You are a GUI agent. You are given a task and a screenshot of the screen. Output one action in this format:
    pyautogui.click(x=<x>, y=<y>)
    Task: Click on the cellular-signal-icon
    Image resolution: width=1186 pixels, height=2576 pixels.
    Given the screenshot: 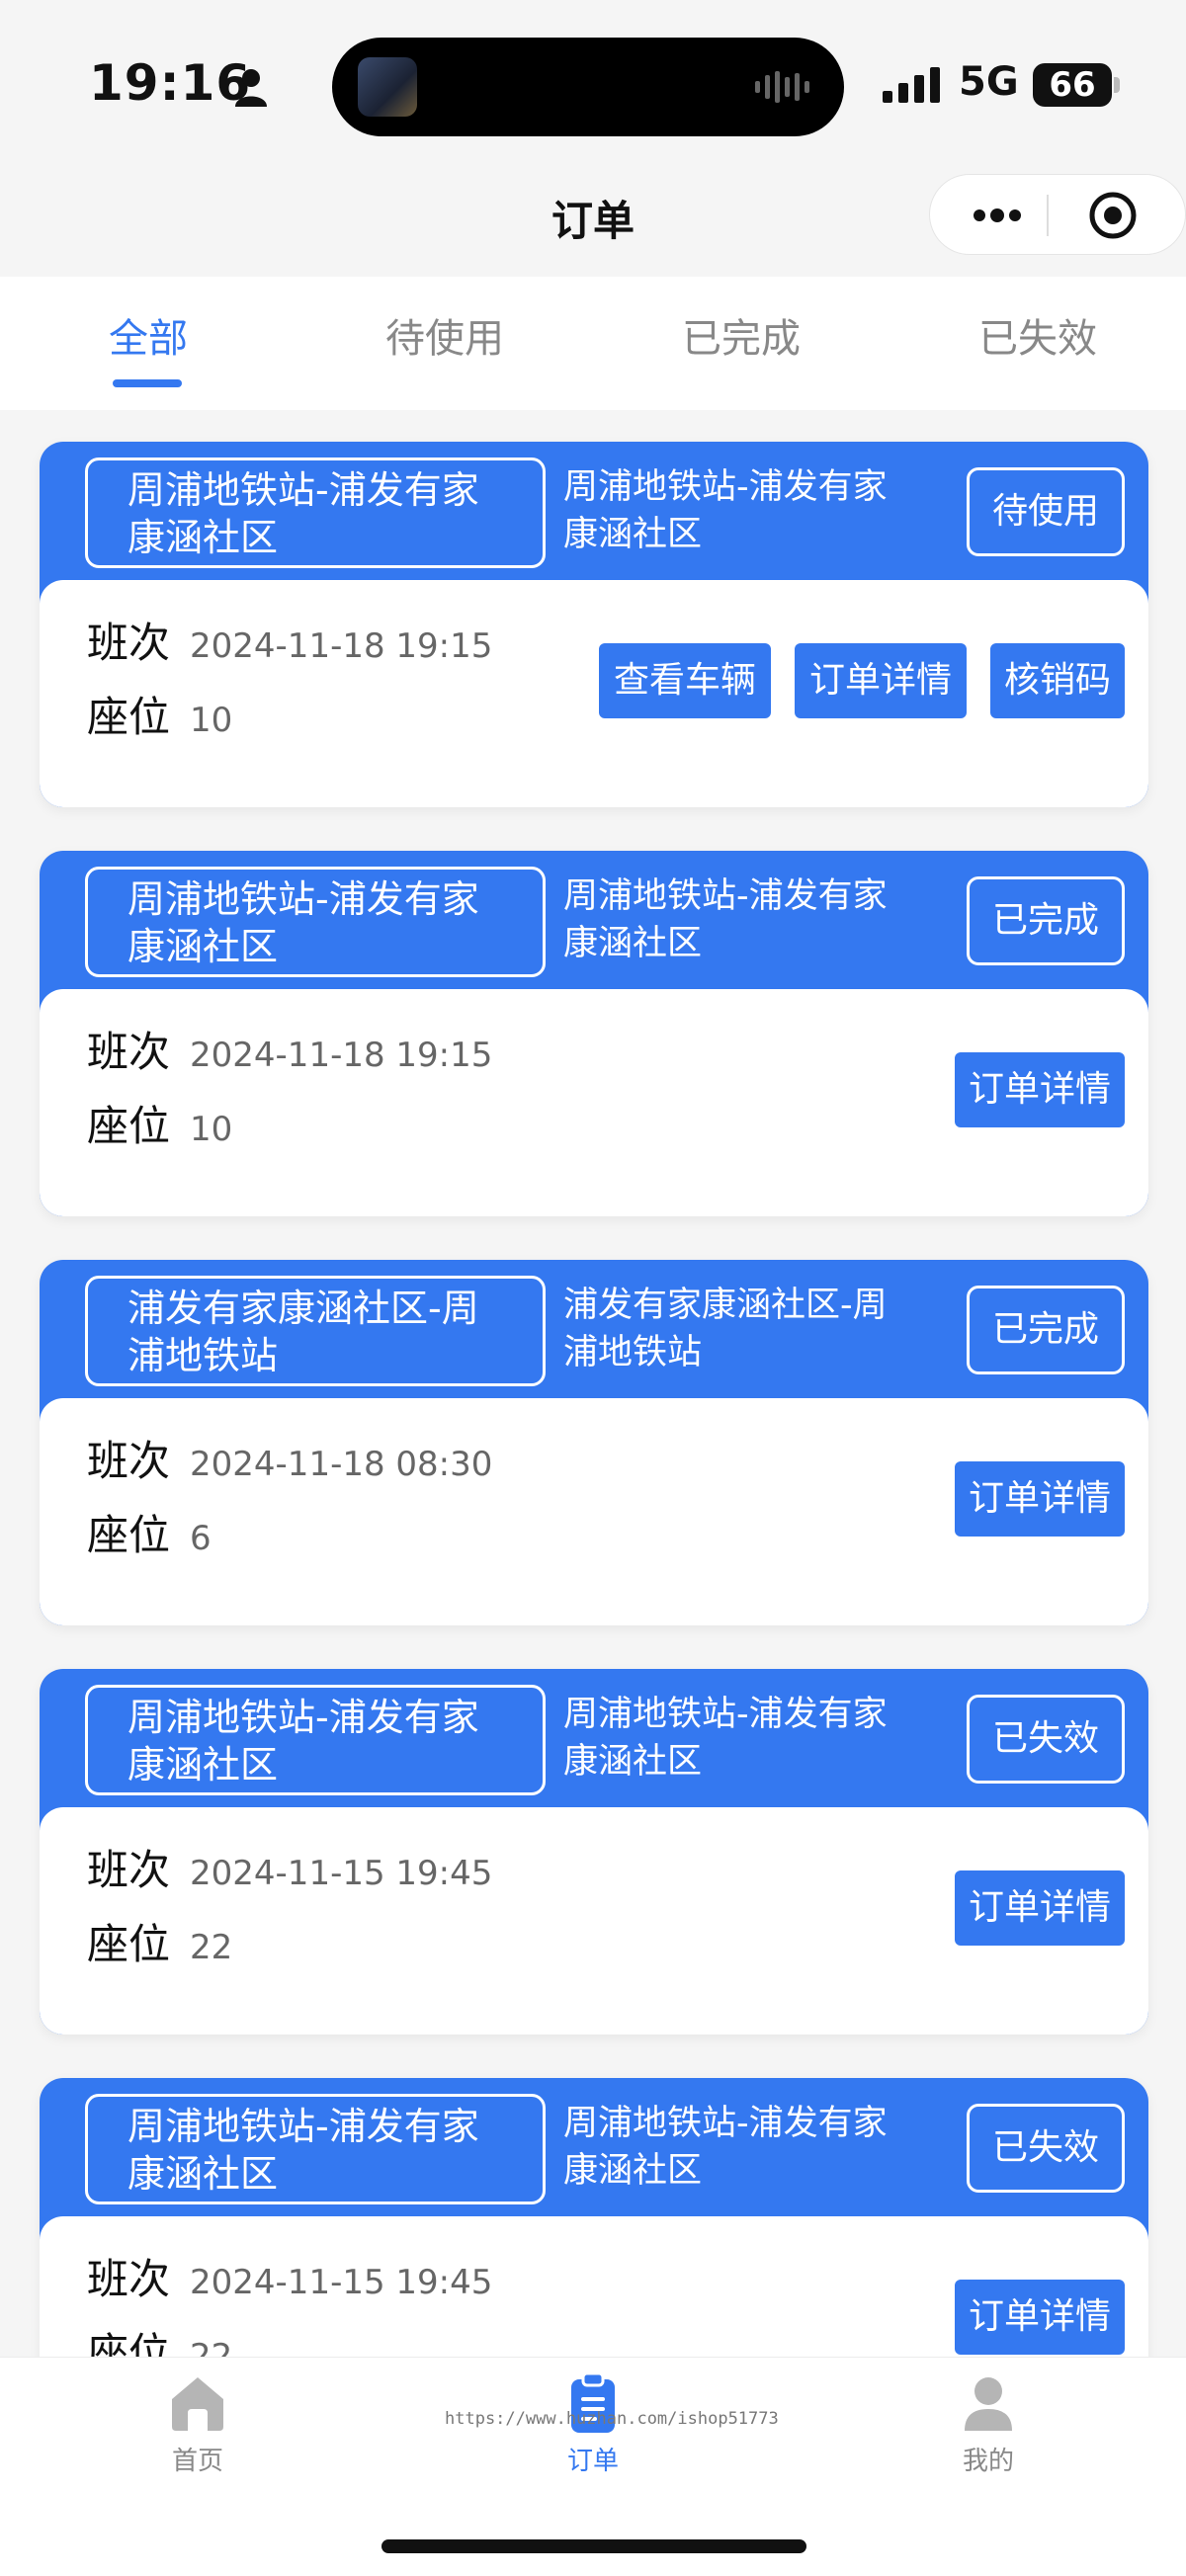 What is the action you would take?
    pyautogui.click(x=911, y=85)
    